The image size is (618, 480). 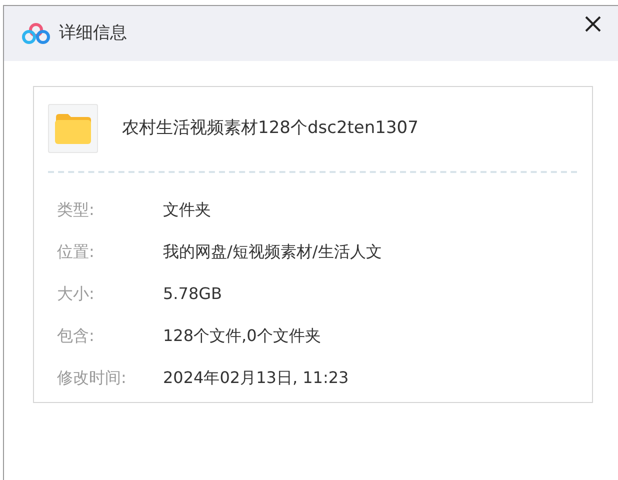 What do you see at coordinates (256, 378) in the screenshot?
I see `detail-value: 2024年02月13日, 11:23` at bounding box center [256, 378].